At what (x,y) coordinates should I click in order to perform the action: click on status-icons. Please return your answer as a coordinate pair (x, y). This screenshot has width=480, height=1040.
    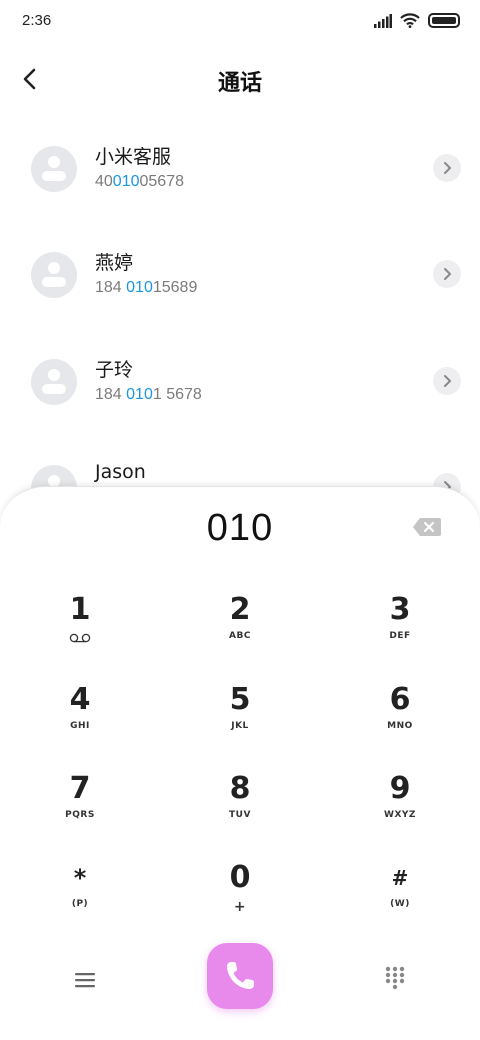
    Looking at the image, I should click on (417, 20).